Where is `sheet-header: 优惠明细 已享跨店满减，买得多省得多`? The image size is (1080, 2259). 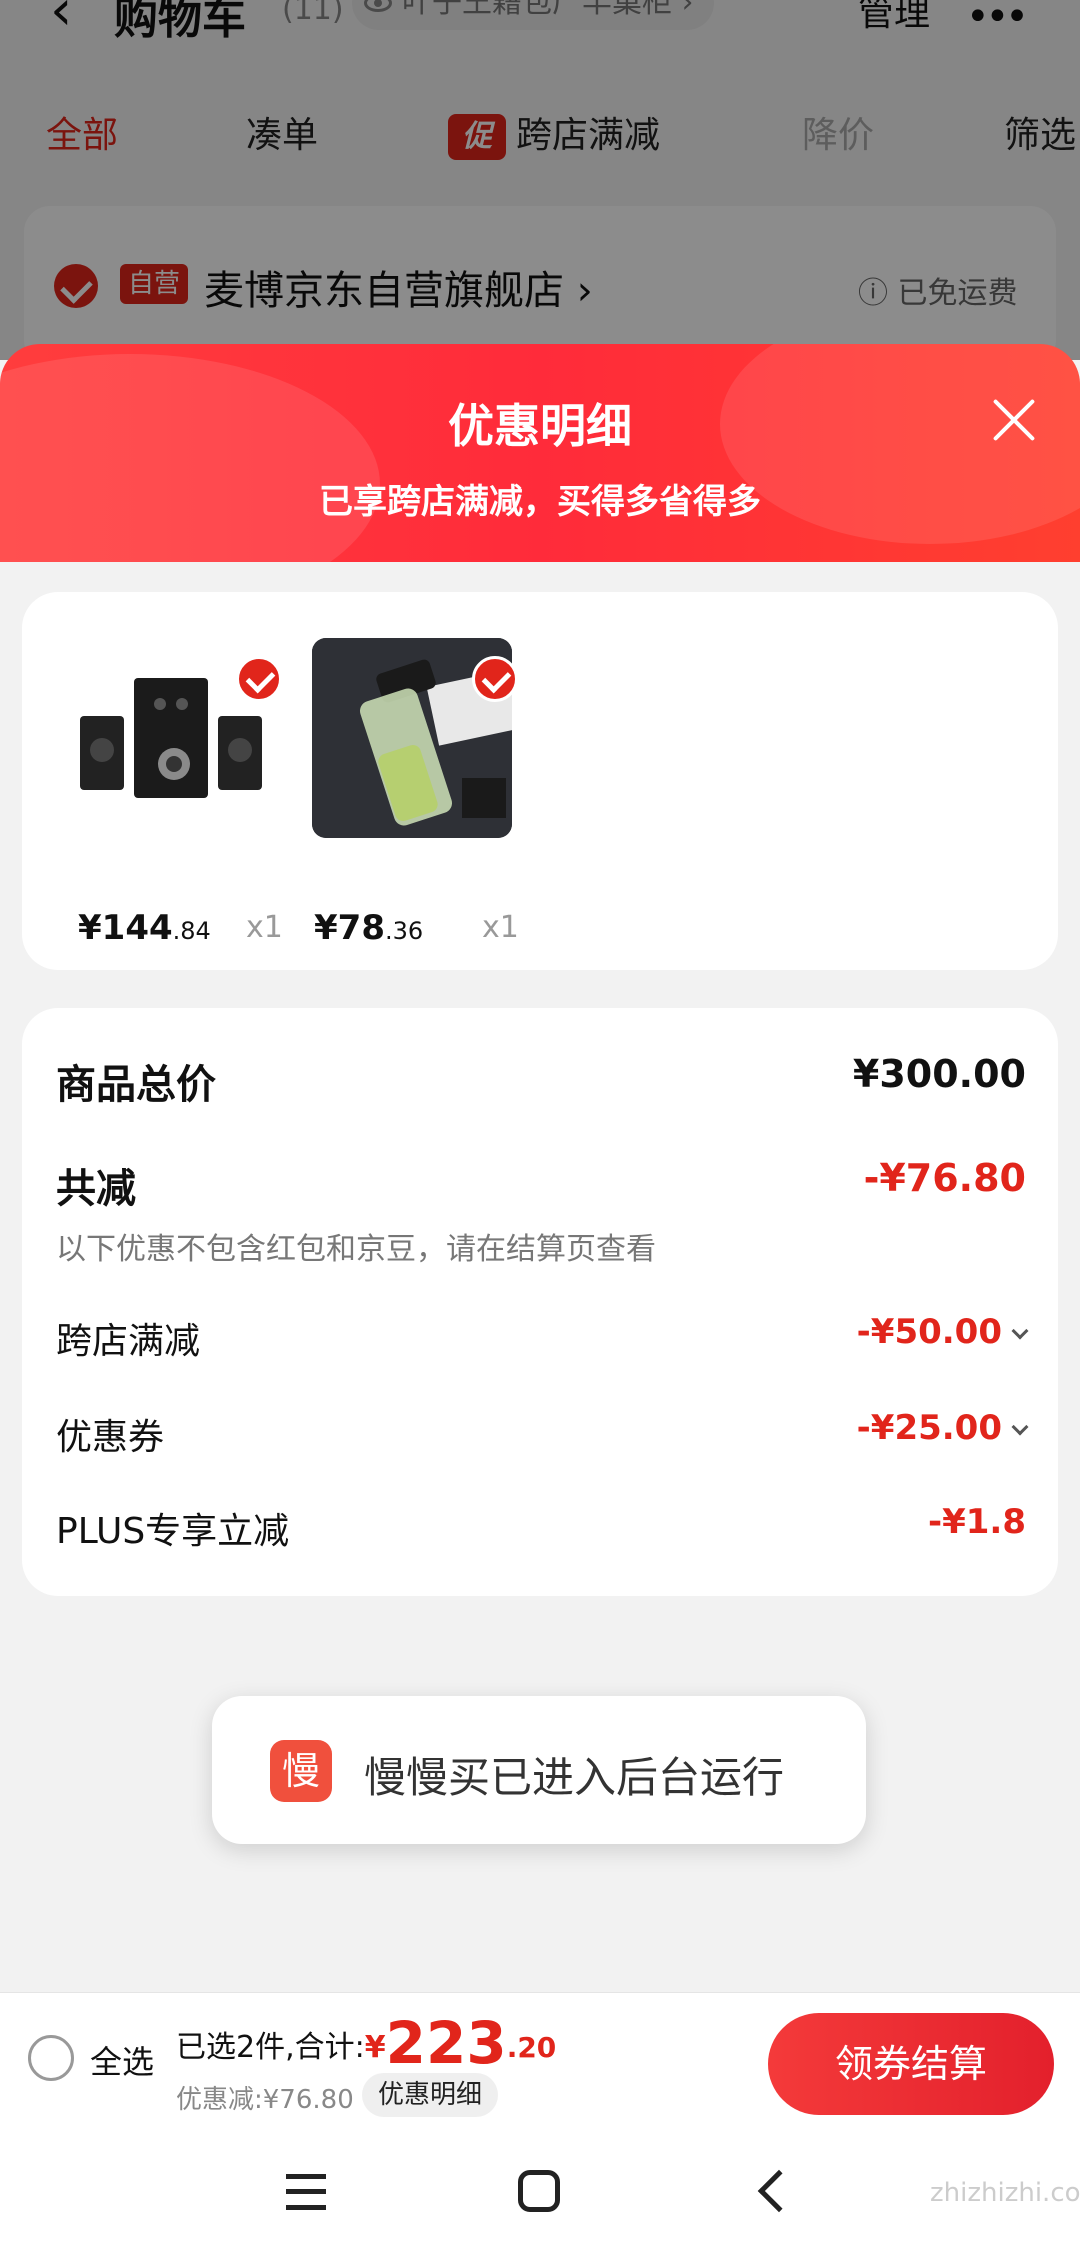 sheet-header: 优惠明细 已享跨店满减，买得多省得多 is located at coordinates (540, 453).